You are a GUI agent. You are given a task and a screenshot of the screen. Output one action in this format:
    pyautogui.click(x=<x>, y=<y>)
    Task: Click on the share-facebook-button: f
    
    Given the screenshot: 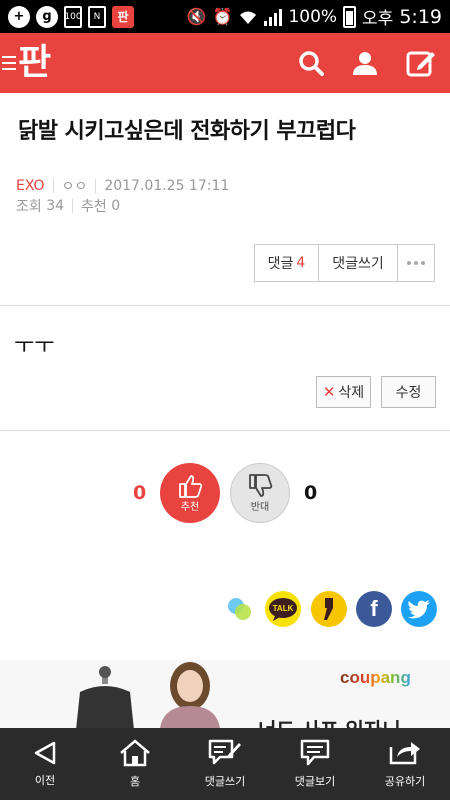 What is the action you would take?
    pyautogui.click(x=374, y=609)
    